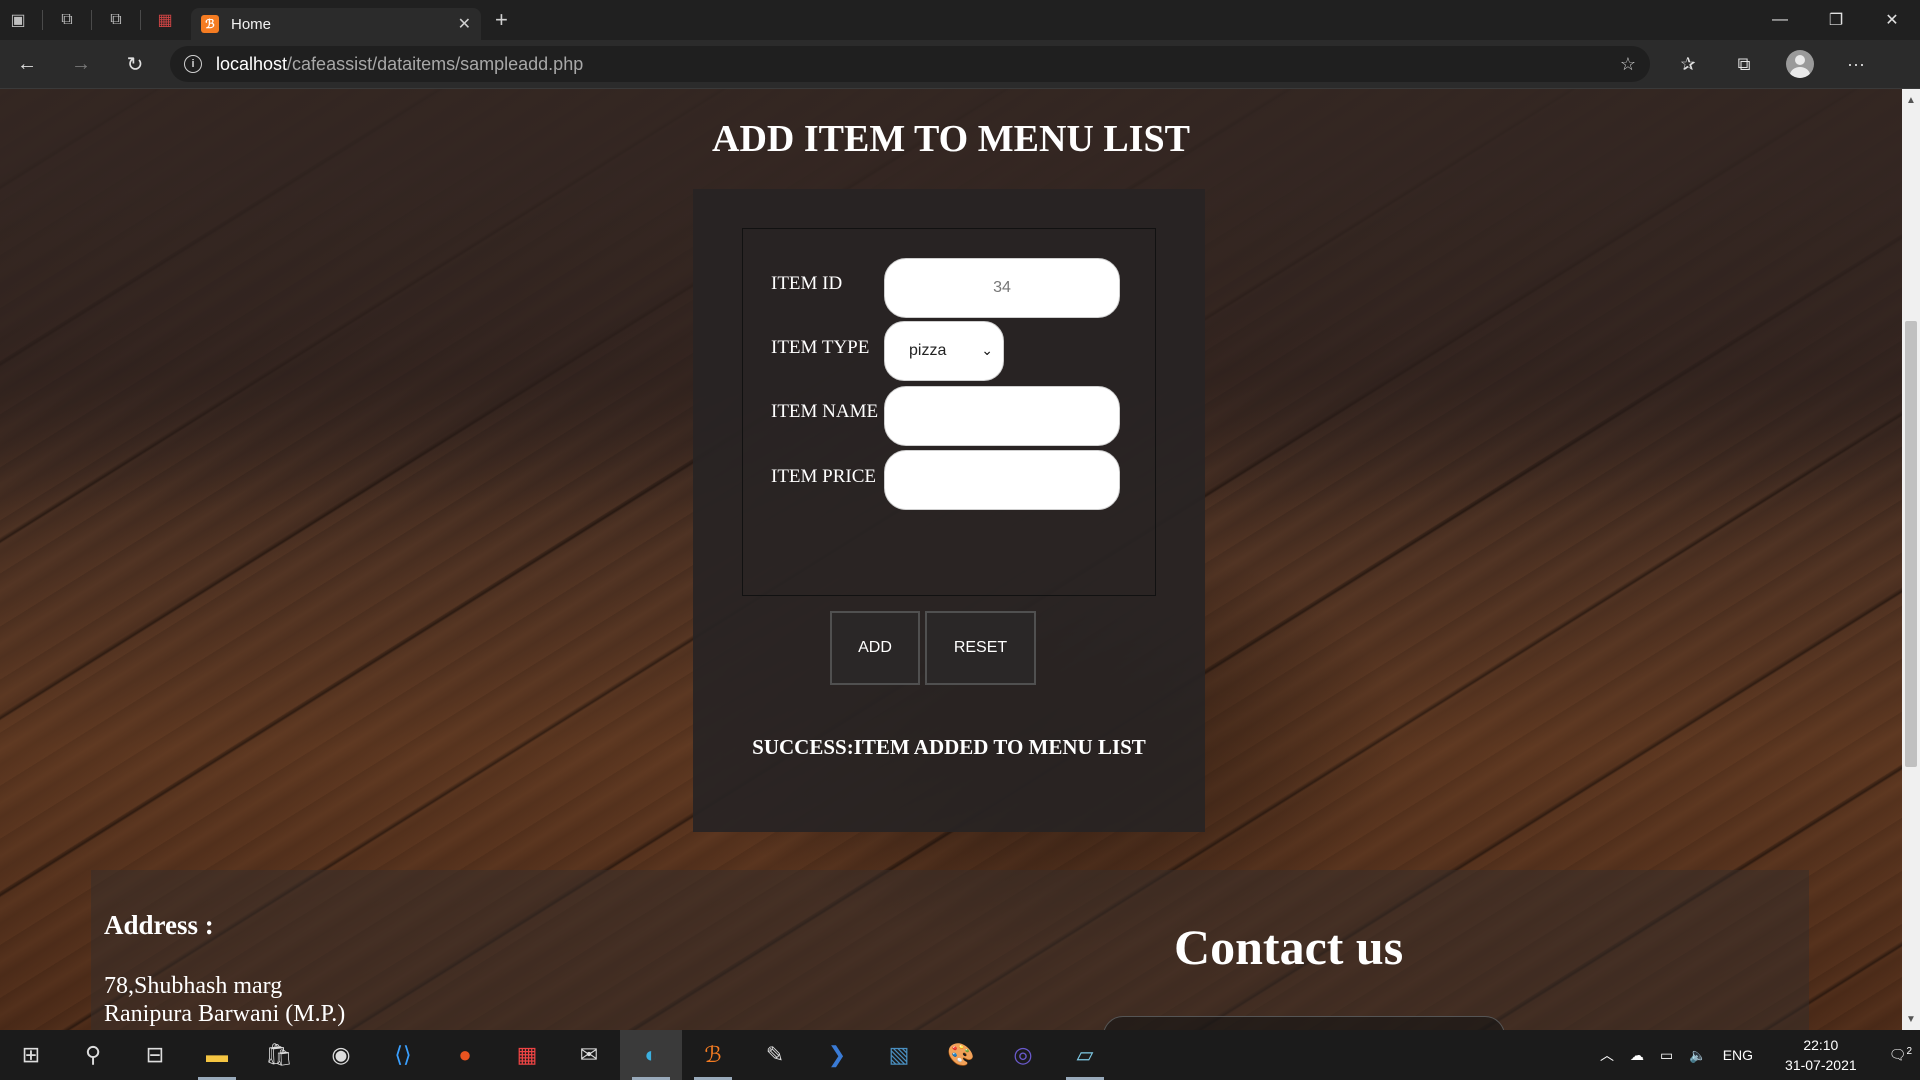 The image size is (1920, 1080). Describe the element at coordinates (837, 1055) in the screenshot. I see `powershell-icon: ❯` at that location.